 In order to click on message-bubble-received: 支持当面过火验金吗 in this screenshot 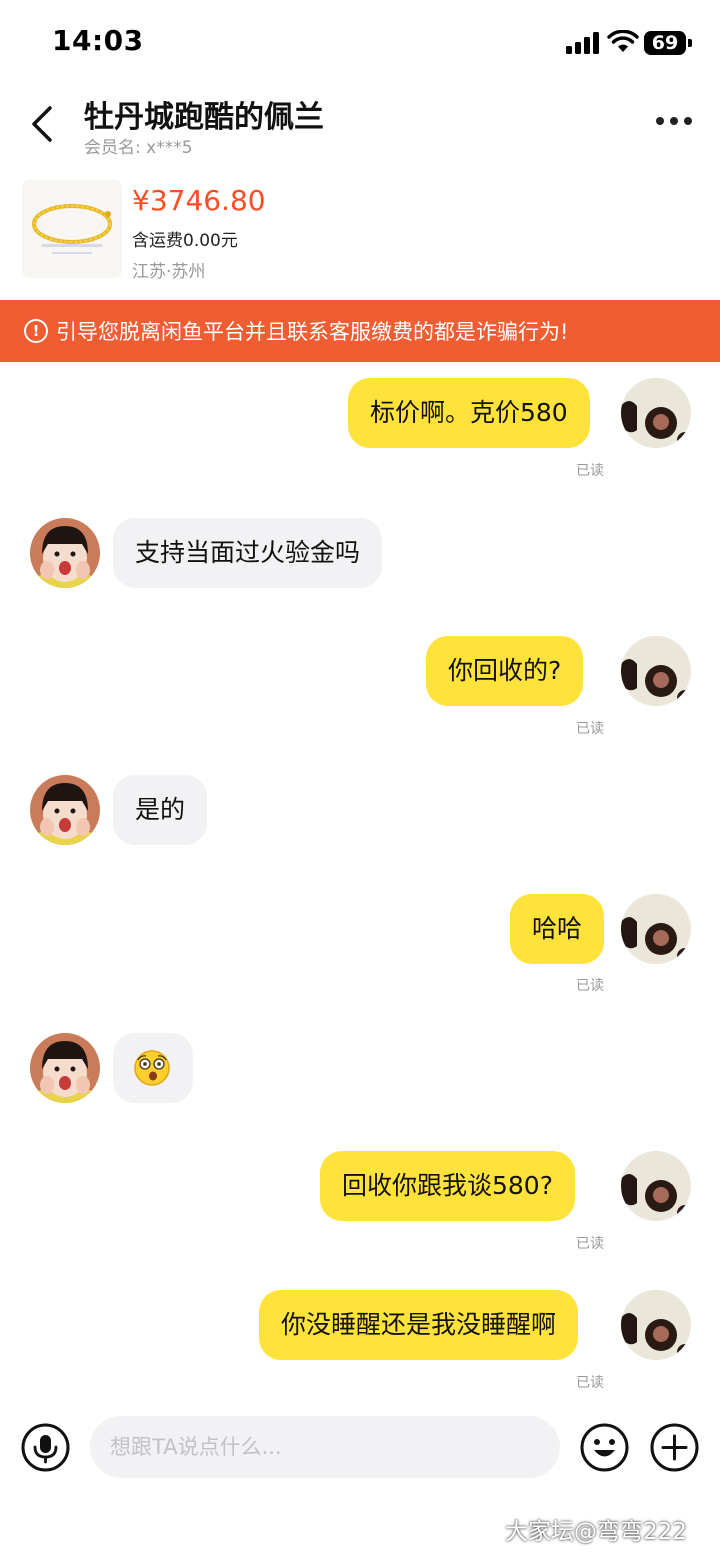, I will do `click(248, 553)`.